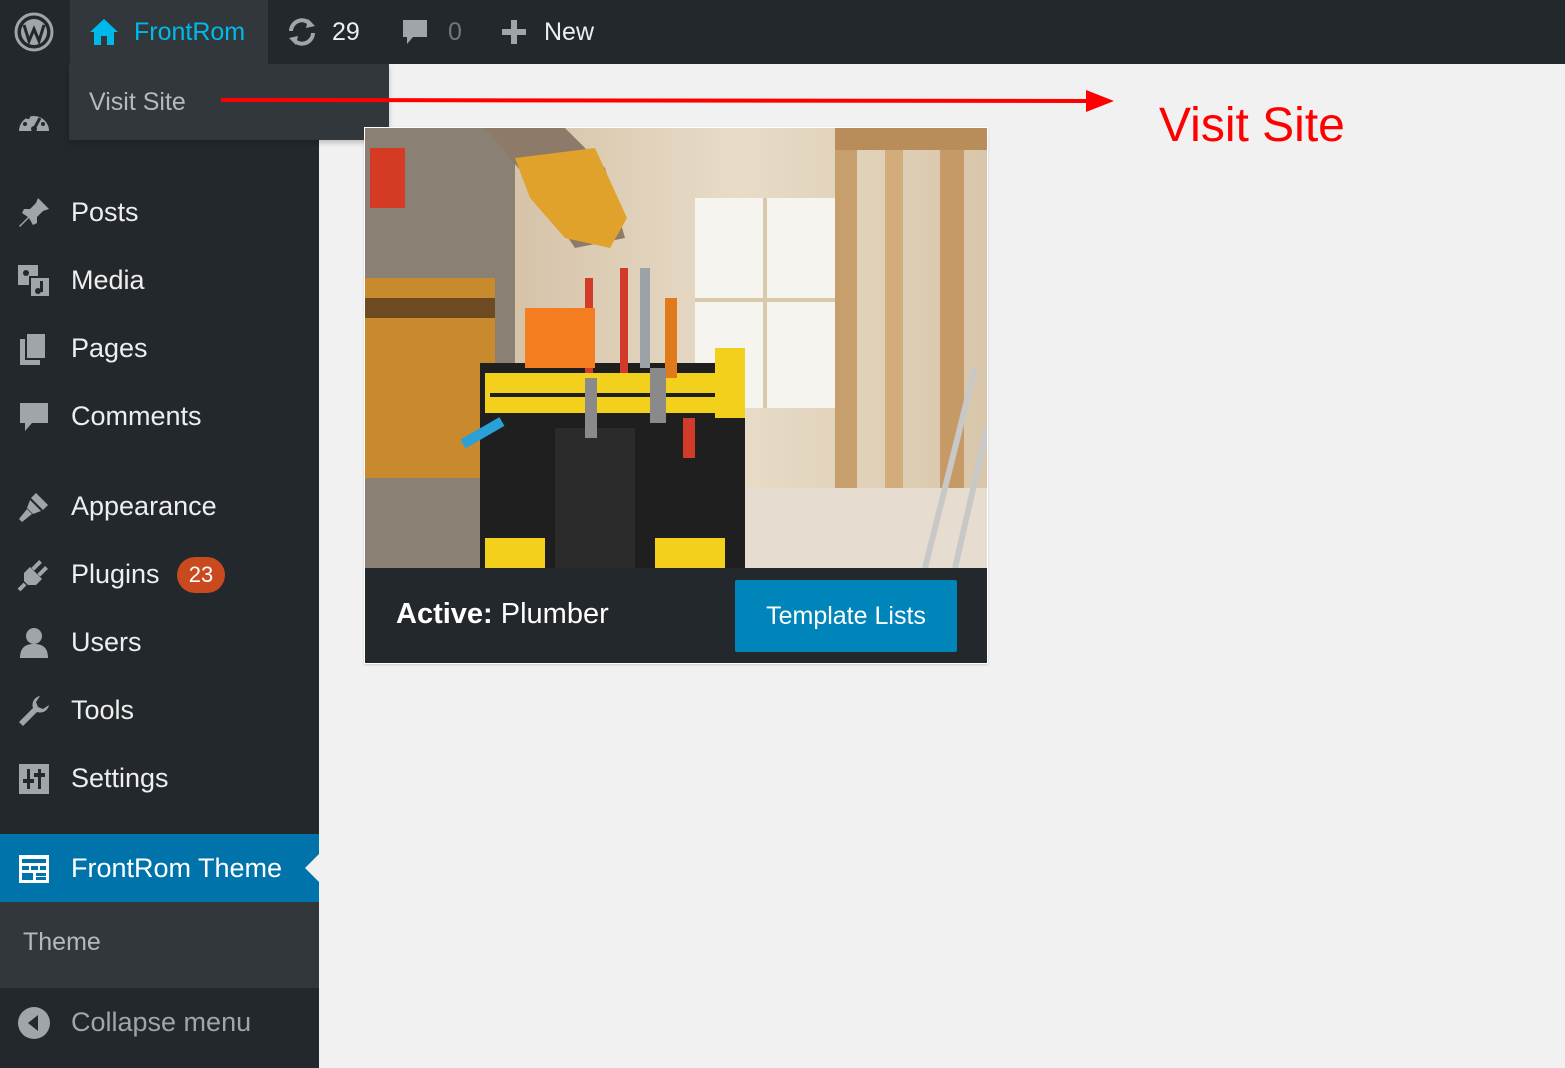 Image resolution: width=1565 pixels, height=1068 pixels. Describe the element at coordinates (109, 347) in the screenshot. I see `sidebar-item-label: Pages` at that location.